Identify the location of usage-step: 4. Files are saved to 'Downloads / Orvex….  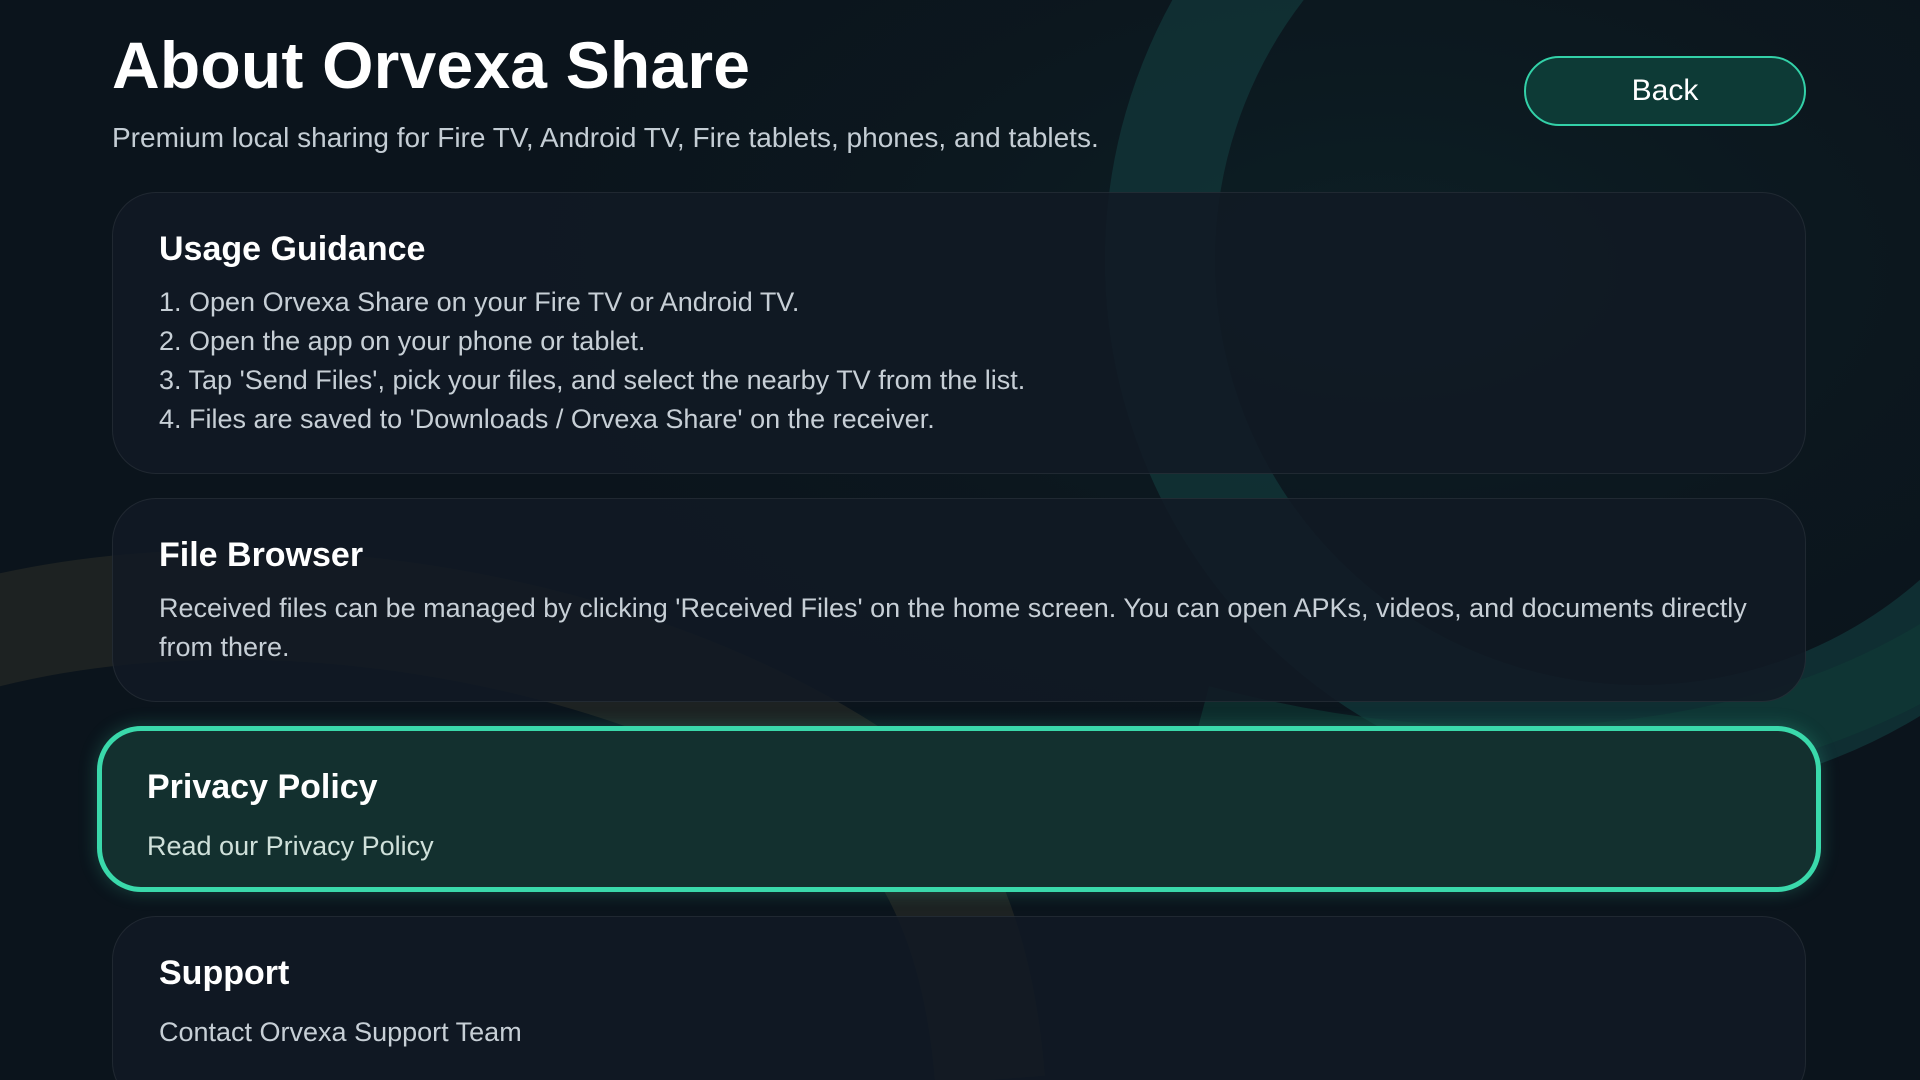
(547, 419).